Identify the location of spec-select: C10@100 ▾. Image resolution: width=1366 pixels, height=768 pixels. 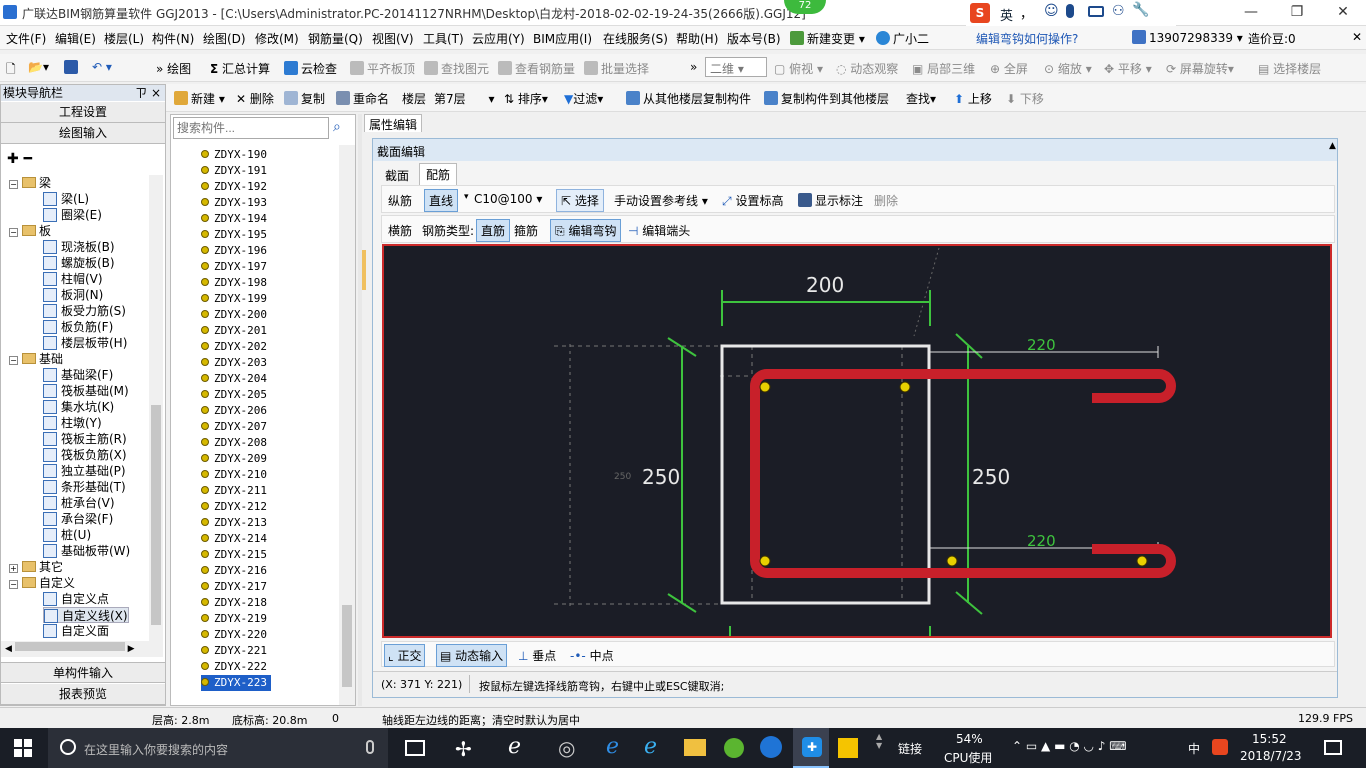
(508, 199).